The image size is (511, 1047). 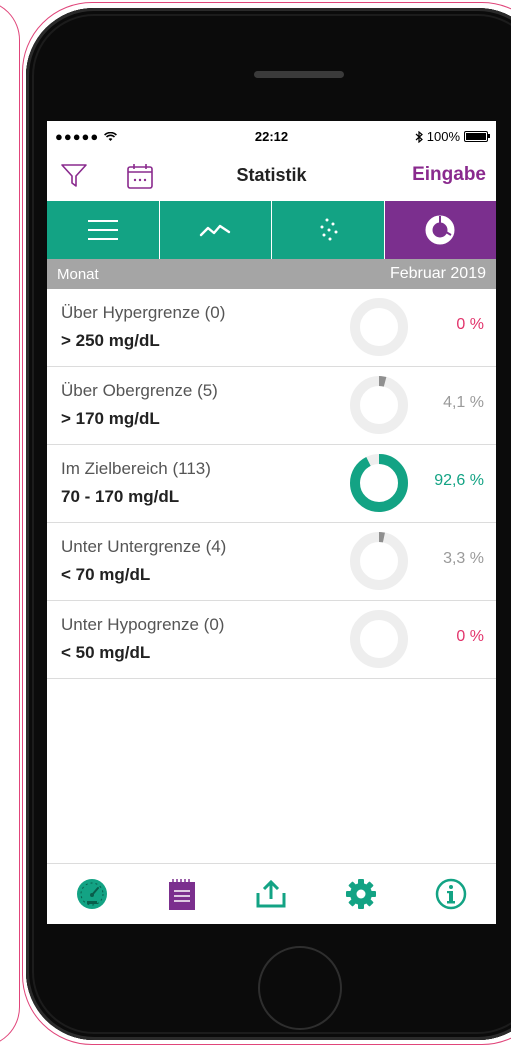 What do you see at coordinates (143, 312) in the screenshot?
I see `row-label: Über Hypergrenze (0)` at bounding box center [143, 312].